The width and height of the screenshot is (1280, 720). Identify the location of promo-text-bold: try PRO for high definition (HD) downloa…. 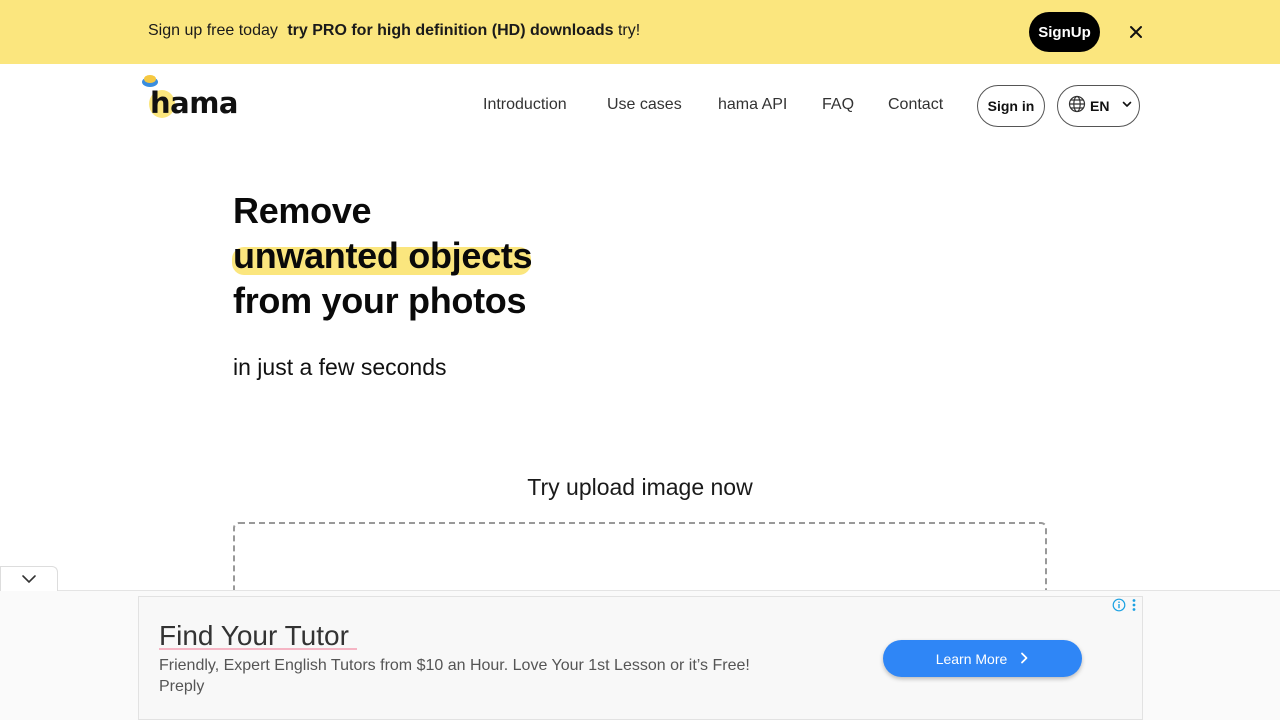
(450, 30).